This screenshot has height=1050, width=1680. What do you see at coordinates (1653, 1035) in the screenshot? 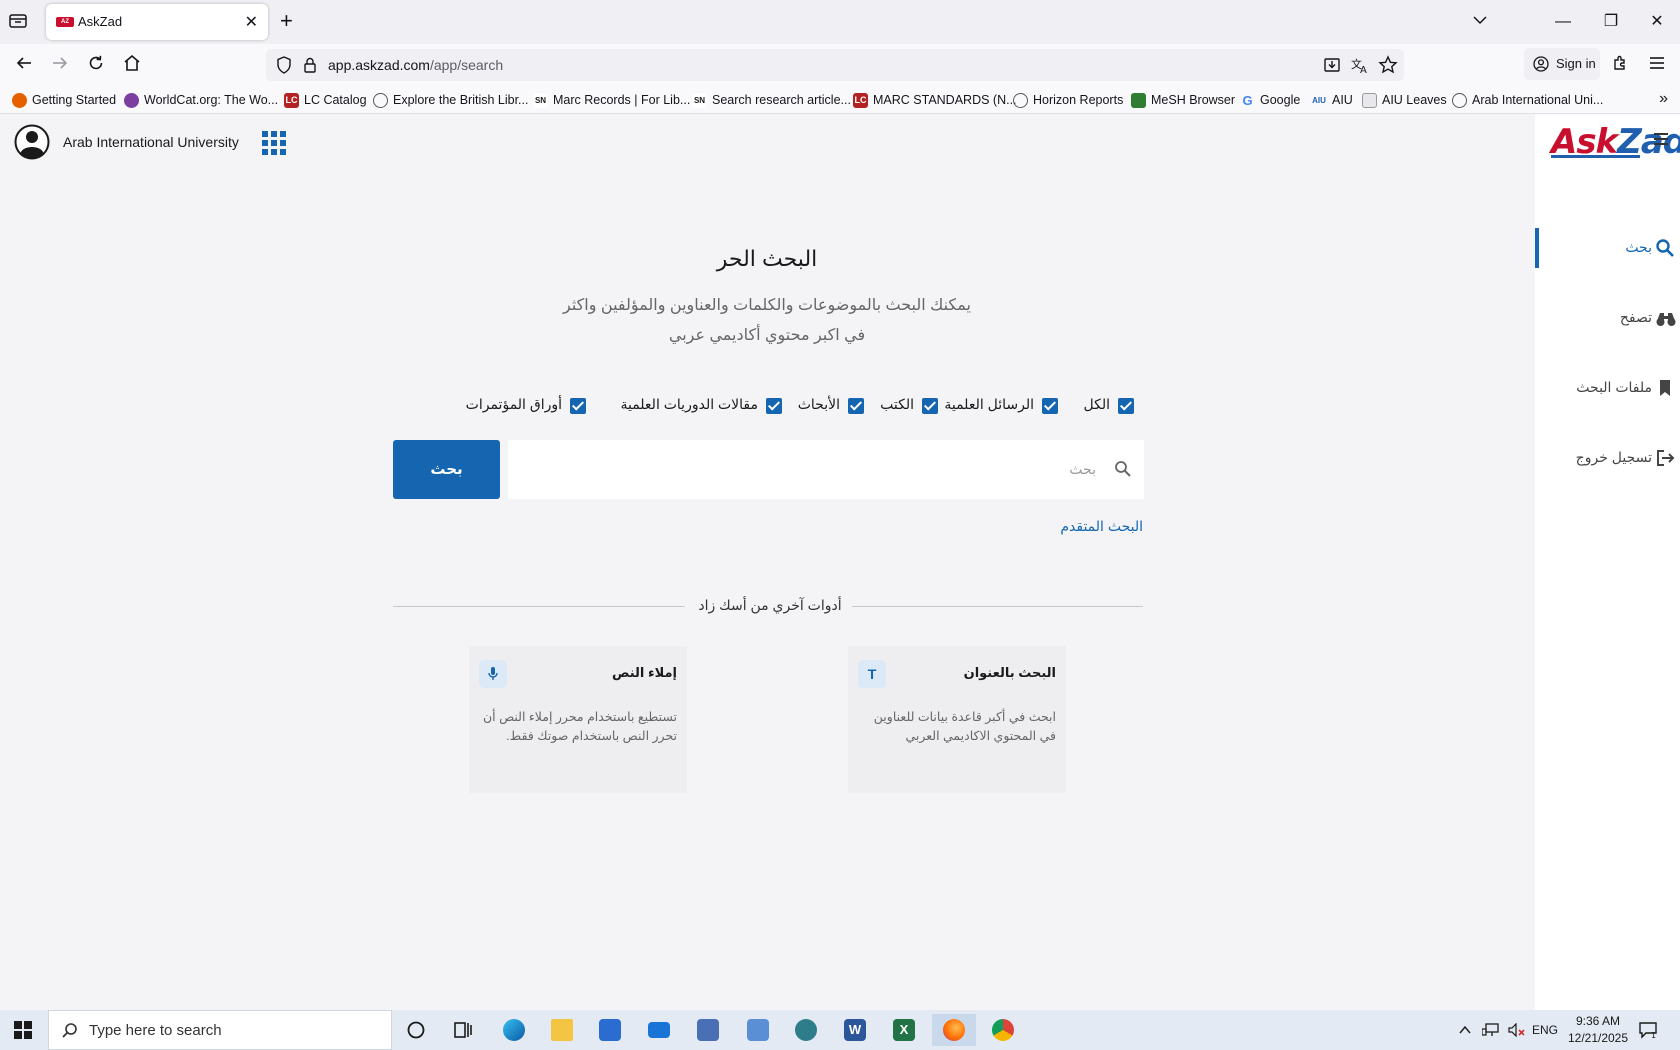
I see `notification-count: 1` at bounding box center [1653, 1035].